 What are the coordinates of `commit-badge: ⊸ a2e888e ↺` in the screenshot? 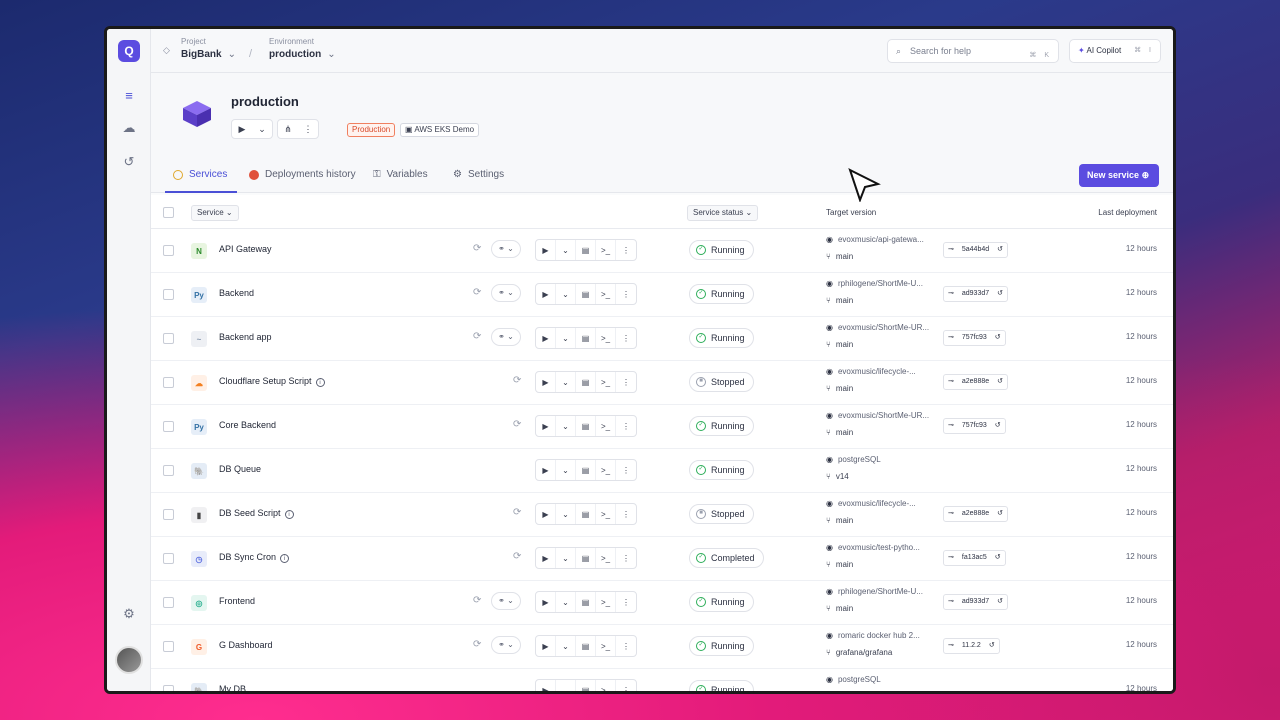 It's located at (976, 514).